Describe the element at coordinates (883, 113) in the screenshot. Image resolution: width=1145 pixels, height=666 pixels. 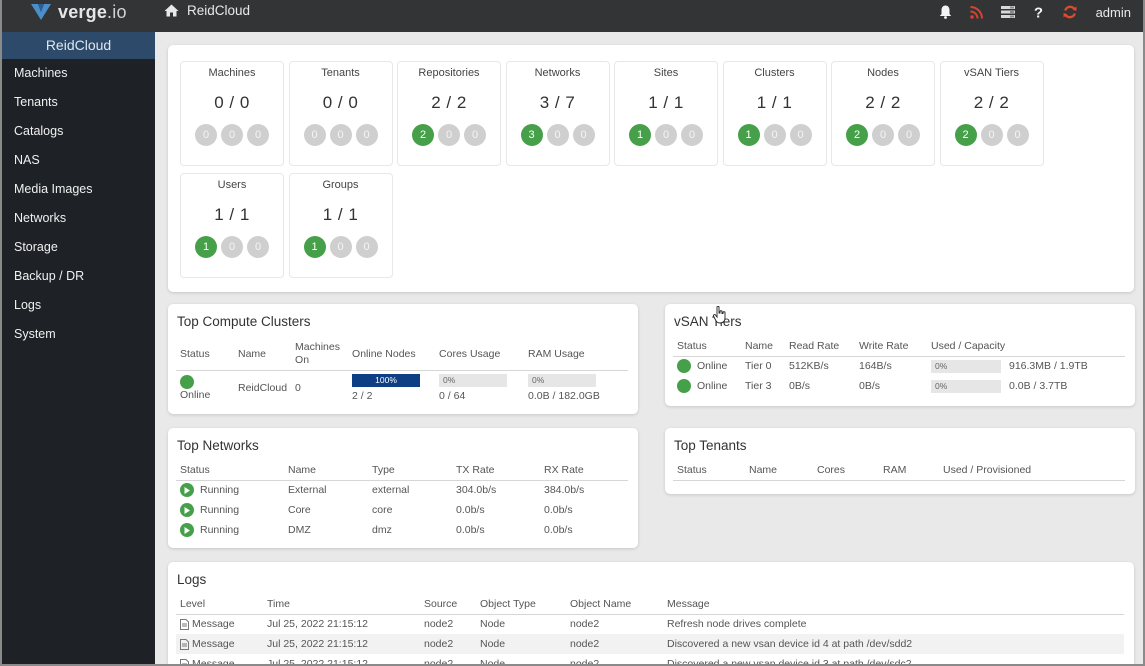
I see `summary-tile-nodes: Nodes 2 / 2200` at that location.